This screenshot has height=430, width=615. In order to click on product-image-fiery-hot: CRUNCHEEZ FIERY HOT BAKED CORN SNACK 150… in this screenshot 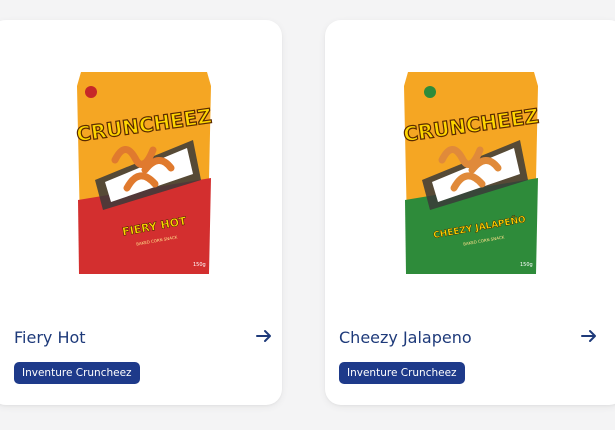, I will do `click(144, 173)`.